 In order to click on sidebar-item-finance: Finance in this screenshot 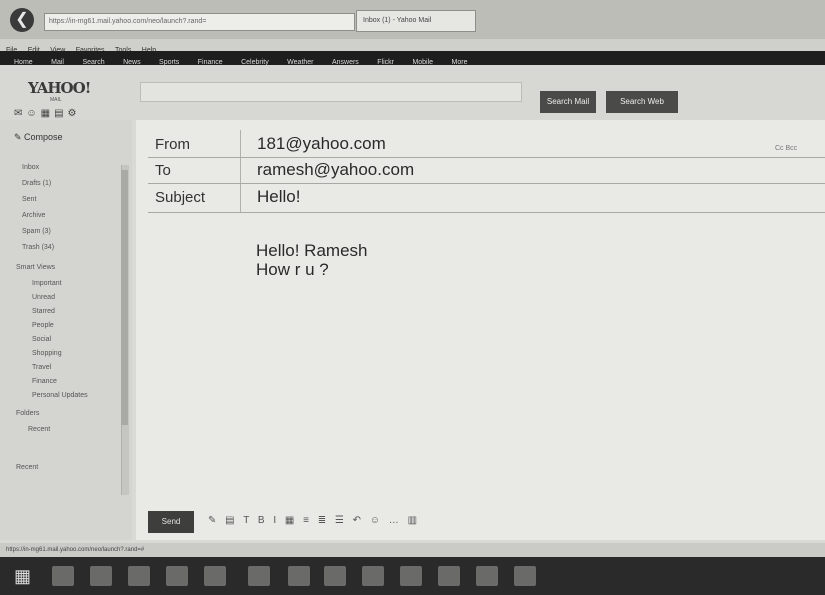, I will do `click(44, 381)`.